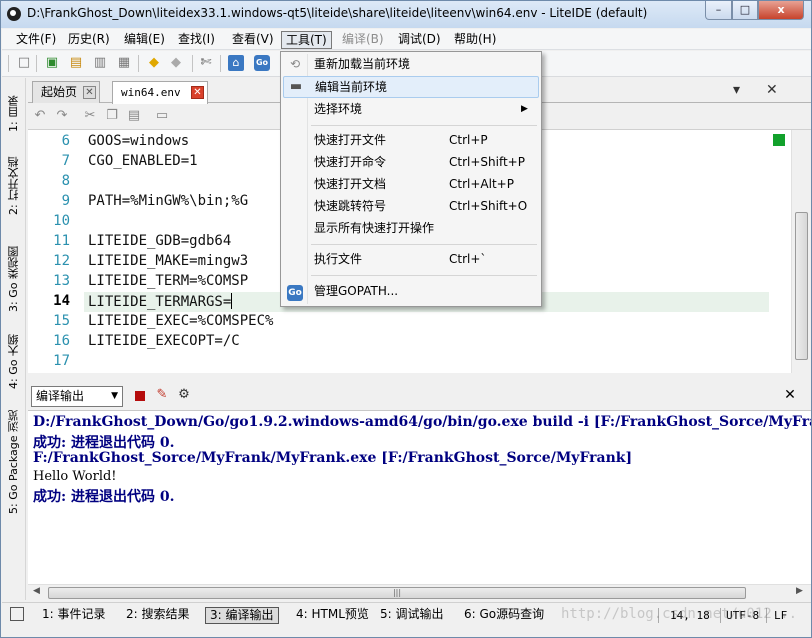 The height and width of the screenshot is (638, 812). I want to click on sidebar-tab-open-docs: 2: 打开文档, so click(14, 186).